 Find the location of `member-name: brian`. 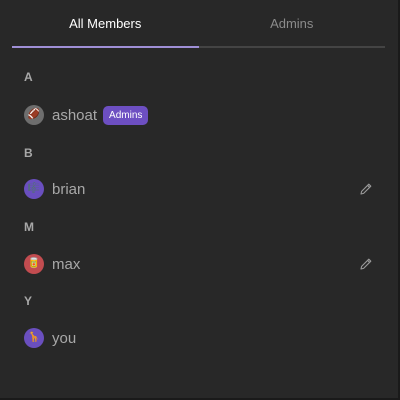

member-name: brian is located at coordinates (69, 189).